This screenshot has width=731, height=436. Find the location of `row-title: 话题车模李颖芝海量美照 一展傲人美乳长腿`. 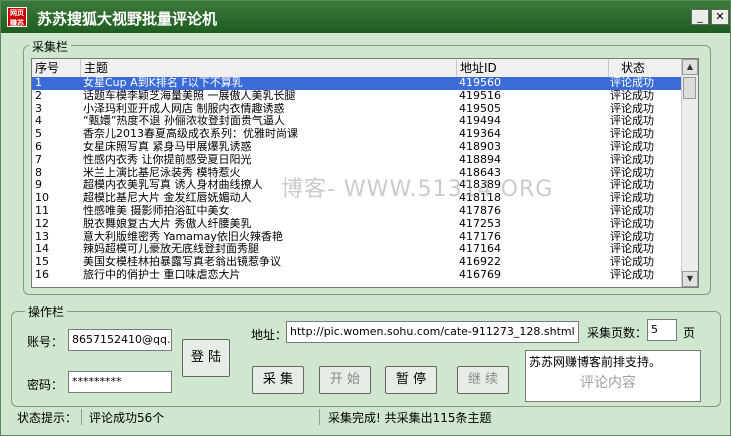

row-title: 话题车模李颖芝海量美照 一展傲人美乳长腿 is located at coordinates (189, 95).